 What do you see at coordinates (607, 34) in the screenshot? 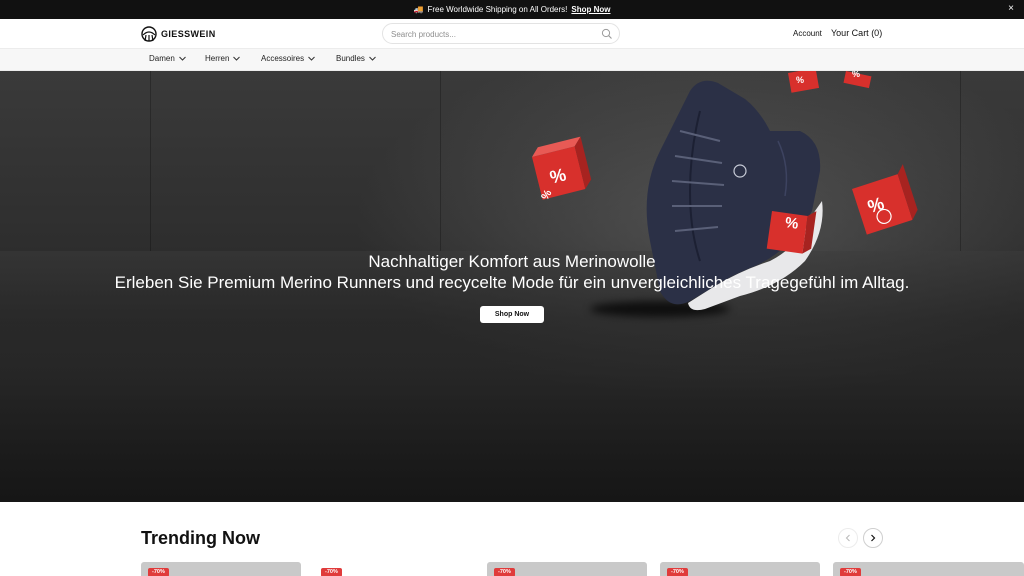
I see `search-icon` at bounding box center [607, 34].